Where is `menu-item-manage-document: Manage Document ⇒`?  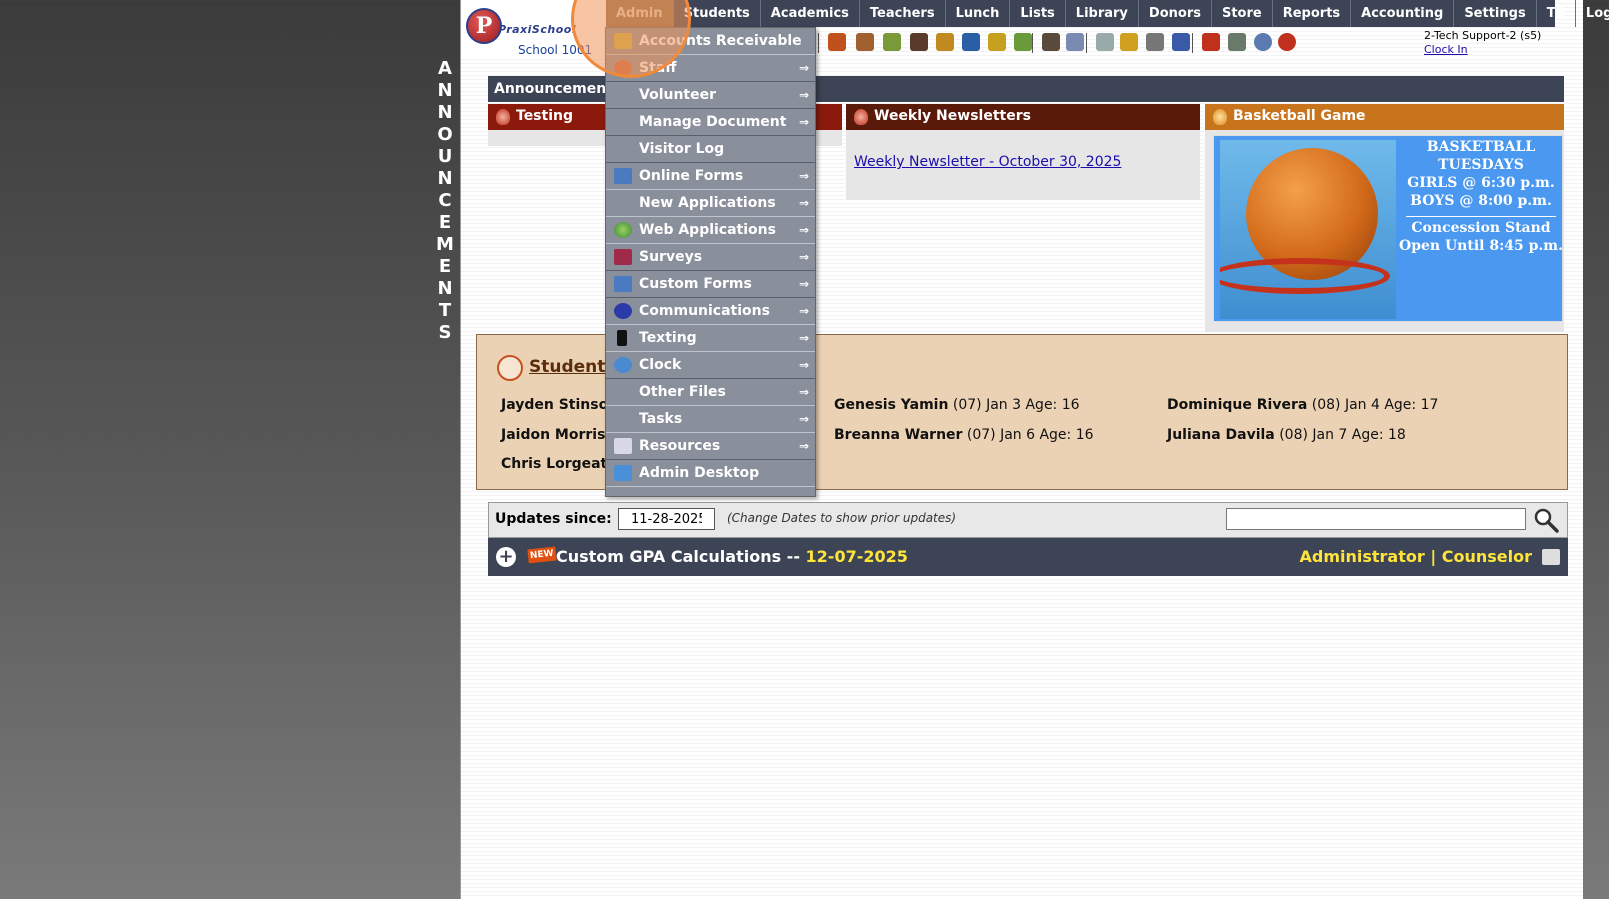 menu-item-manage-document: Manage Document ⇒ is located at coordinates (710, 122).